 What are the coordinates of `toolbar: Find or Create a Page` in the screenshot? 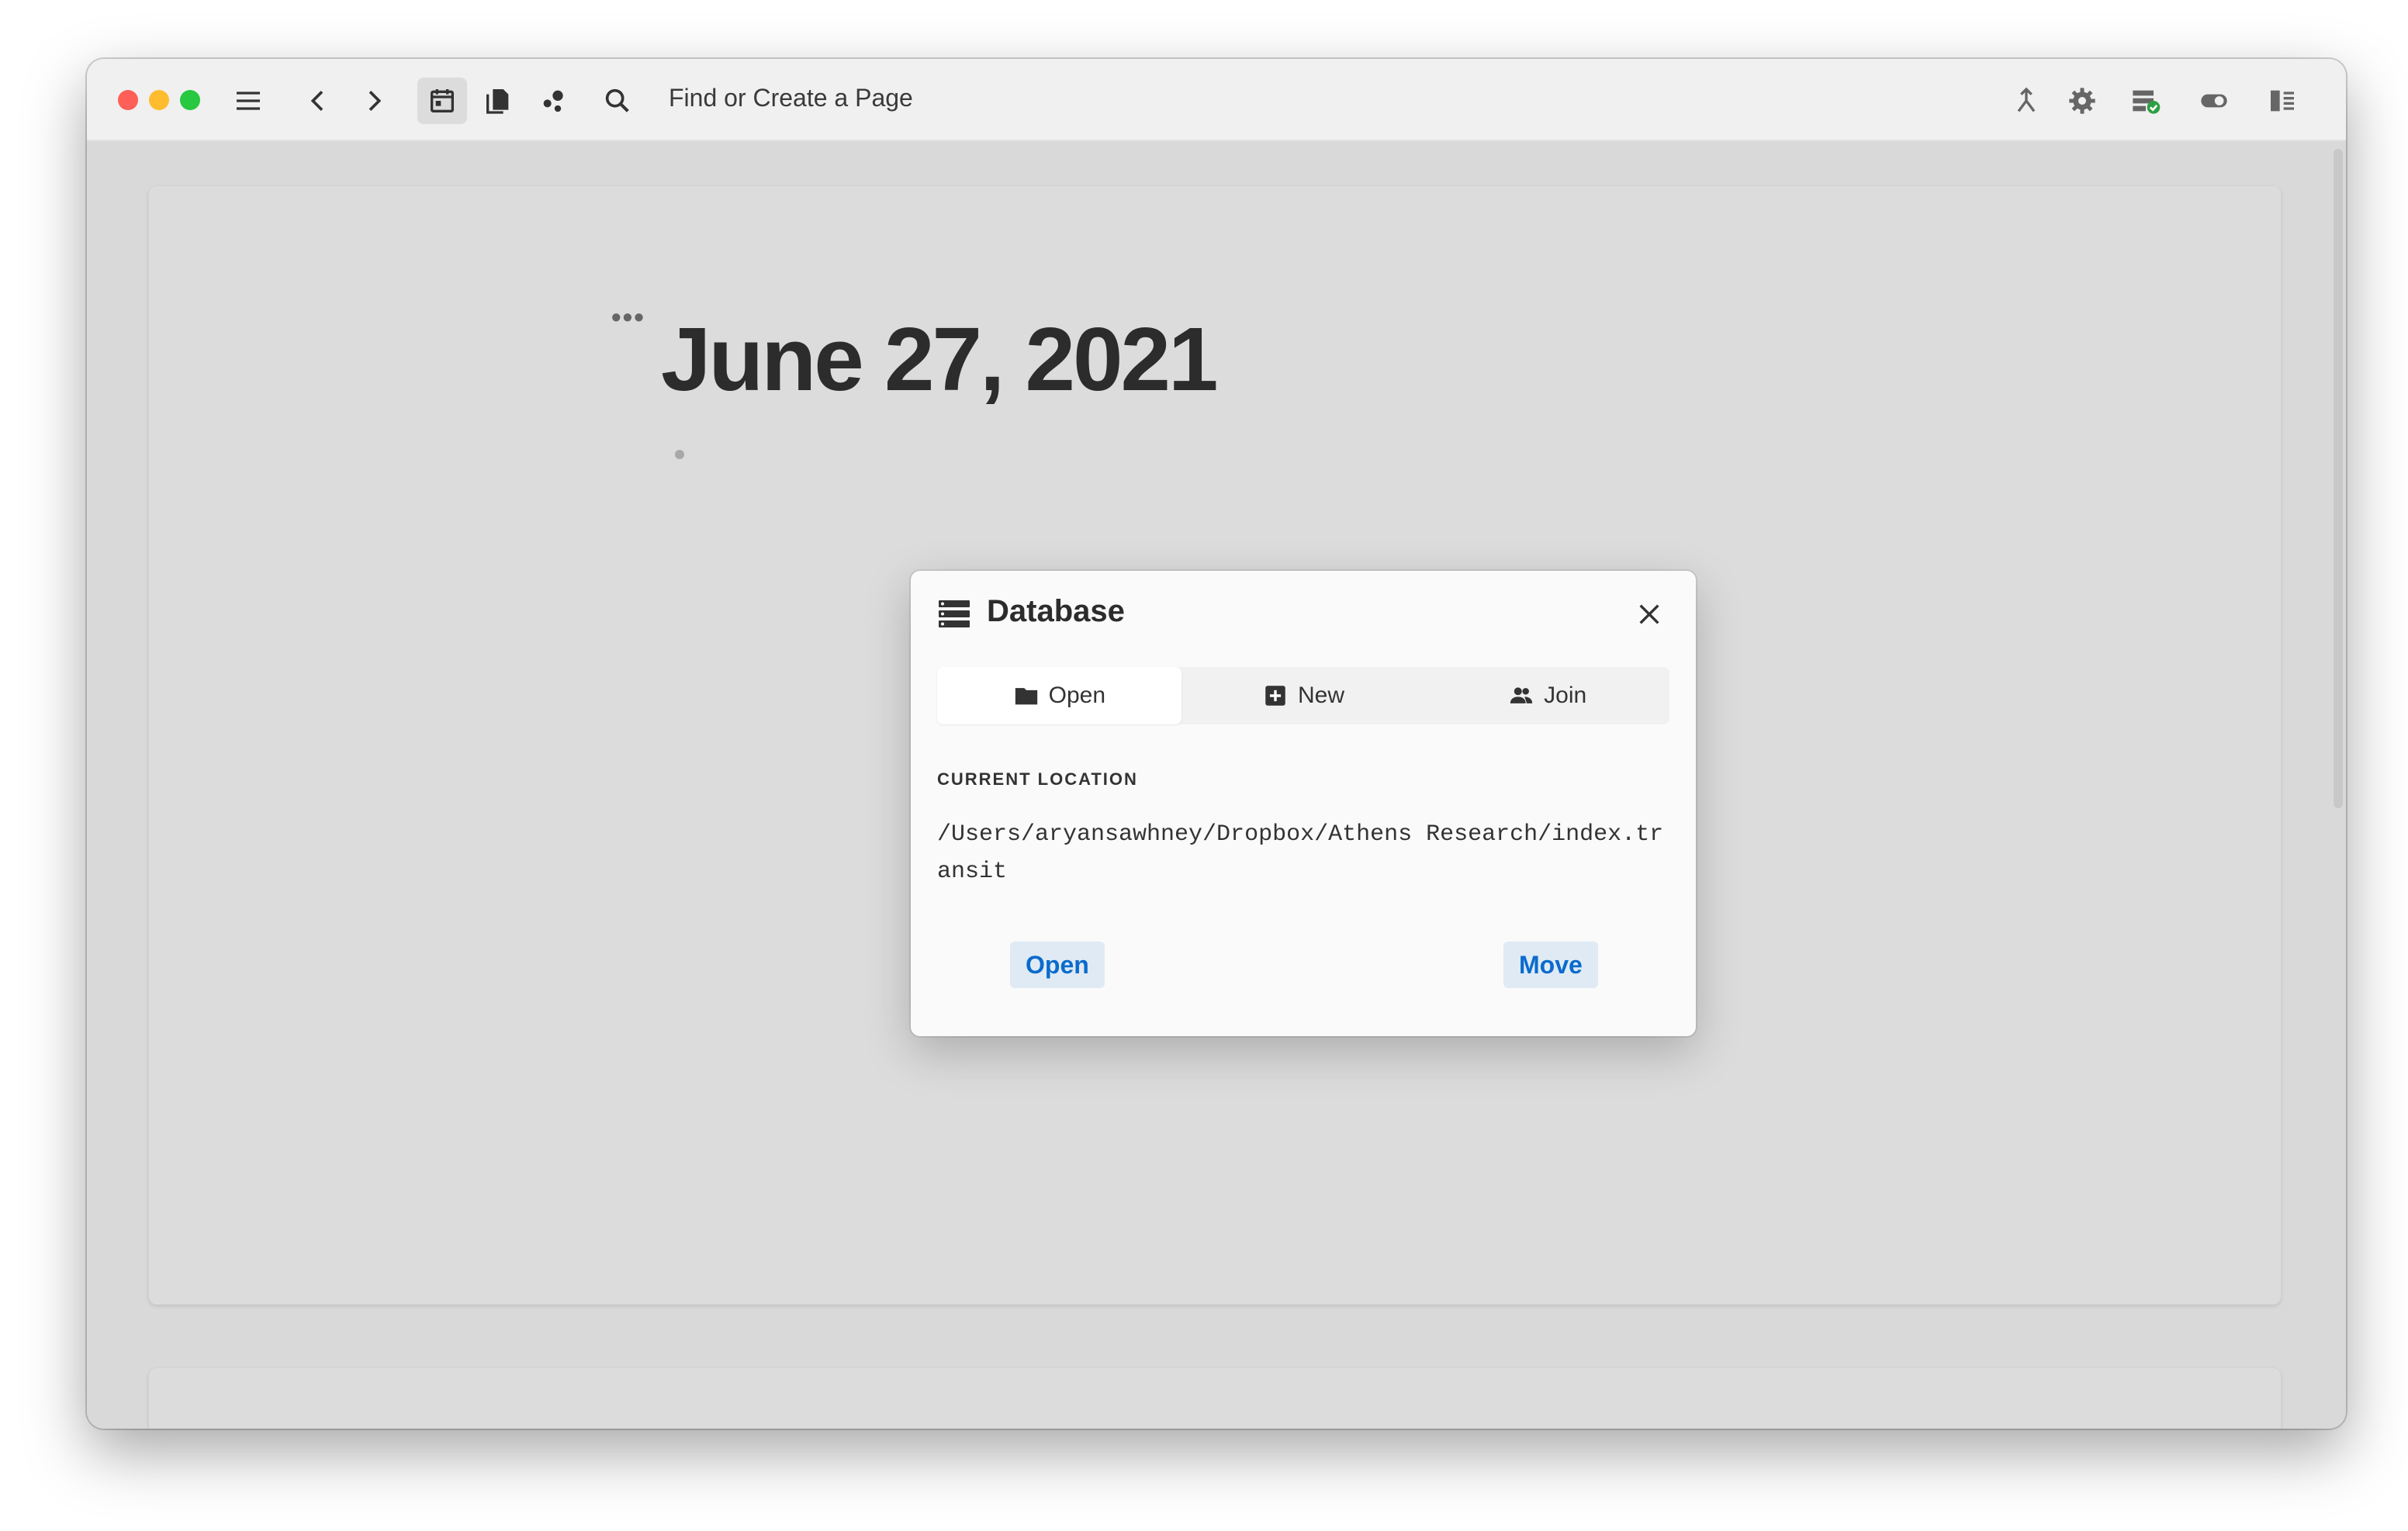 It's located at (1216, 100).